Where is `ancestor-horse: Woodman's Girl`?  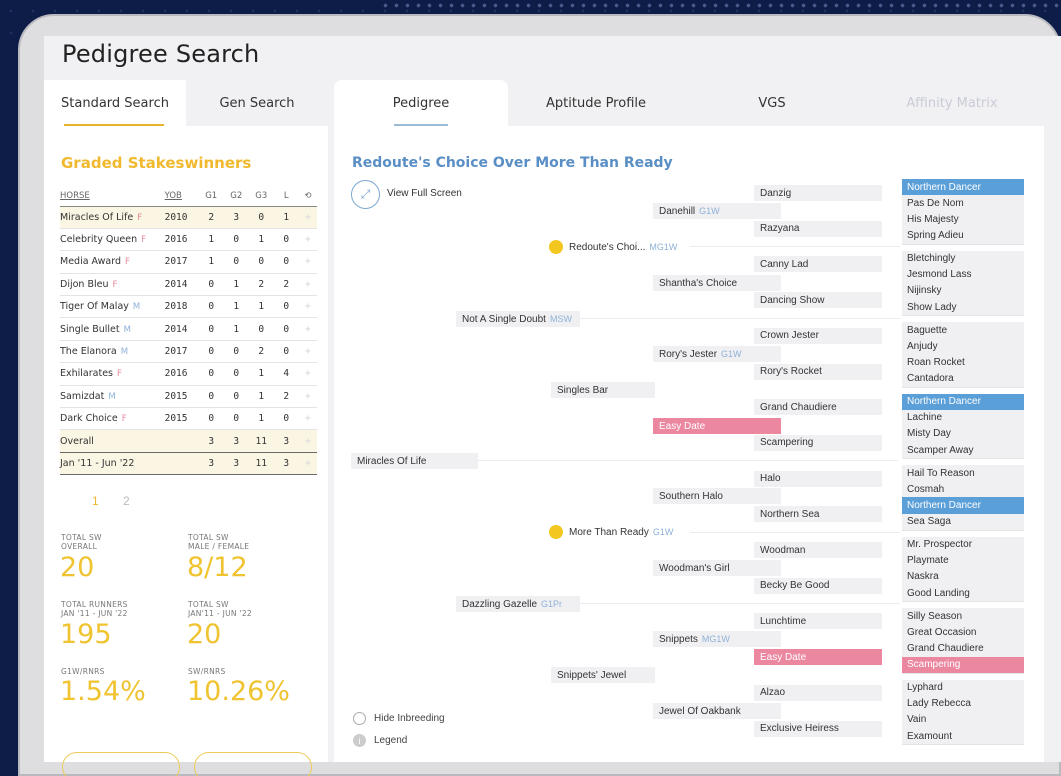 ancestor-horse: Woodman's Girl is located at coordinates (717, 568).